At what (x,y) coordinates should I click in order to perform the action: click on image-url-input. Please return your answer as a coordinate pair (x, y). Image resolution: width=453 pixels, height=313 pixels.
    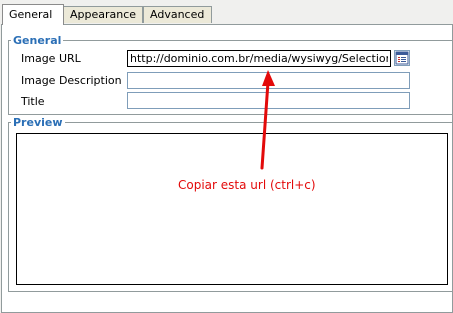
    Looking at the image, I should click on (259, 58).